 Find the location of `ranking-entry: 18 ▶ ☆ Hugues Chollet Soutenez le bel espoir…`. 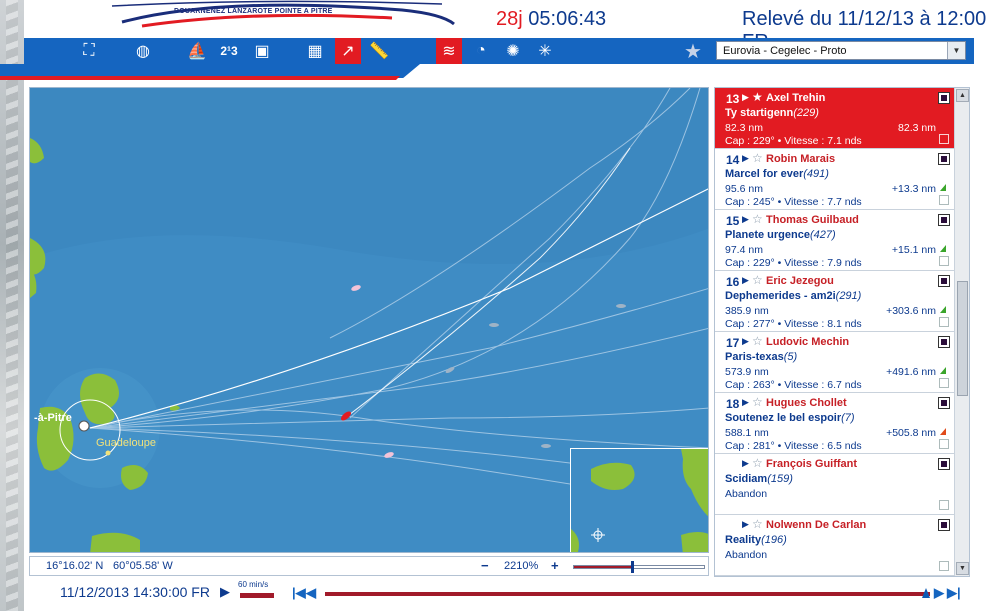

ranking-entry: 18 ▶ ☆ Hugues Chollet Soutenez le bel espoir… is located at coordinates (835, 423).